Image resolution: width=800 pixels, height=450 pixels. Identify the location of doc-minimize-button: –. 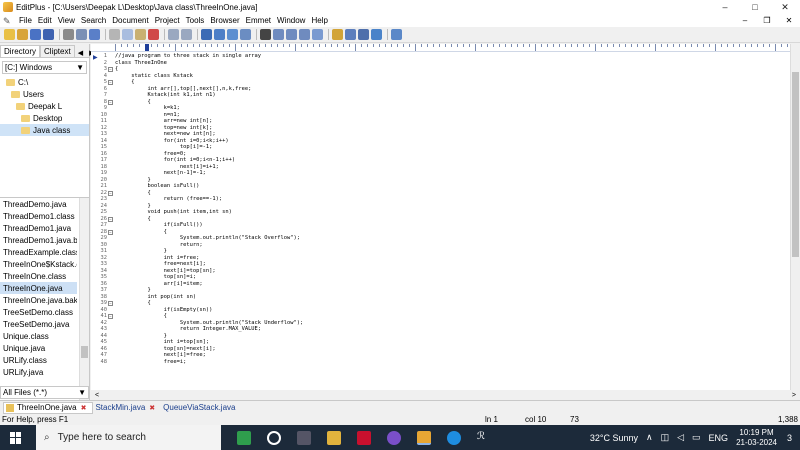
(745, 20).